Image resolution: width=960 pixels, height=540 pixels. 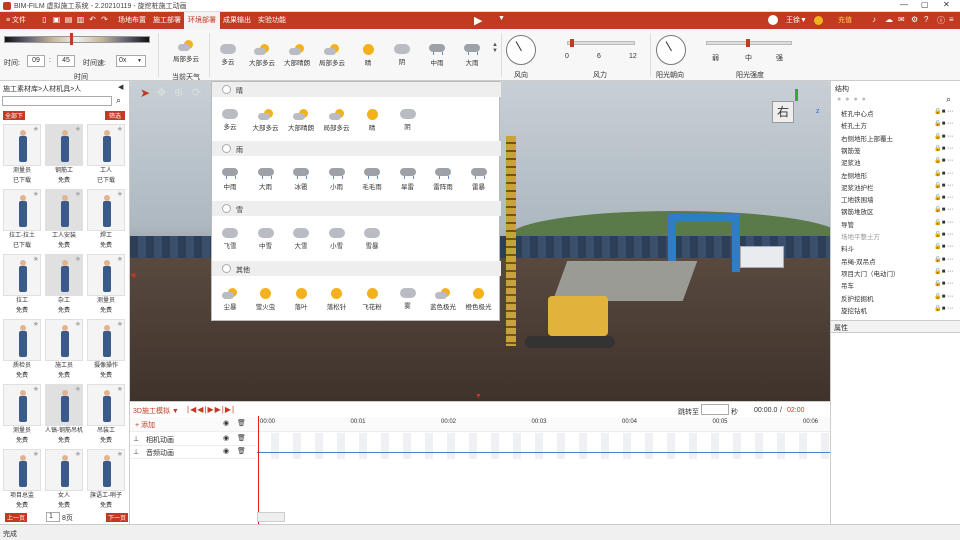 I want to click on material-card: ★ 质检员 免费, so click(x=22, y=350).